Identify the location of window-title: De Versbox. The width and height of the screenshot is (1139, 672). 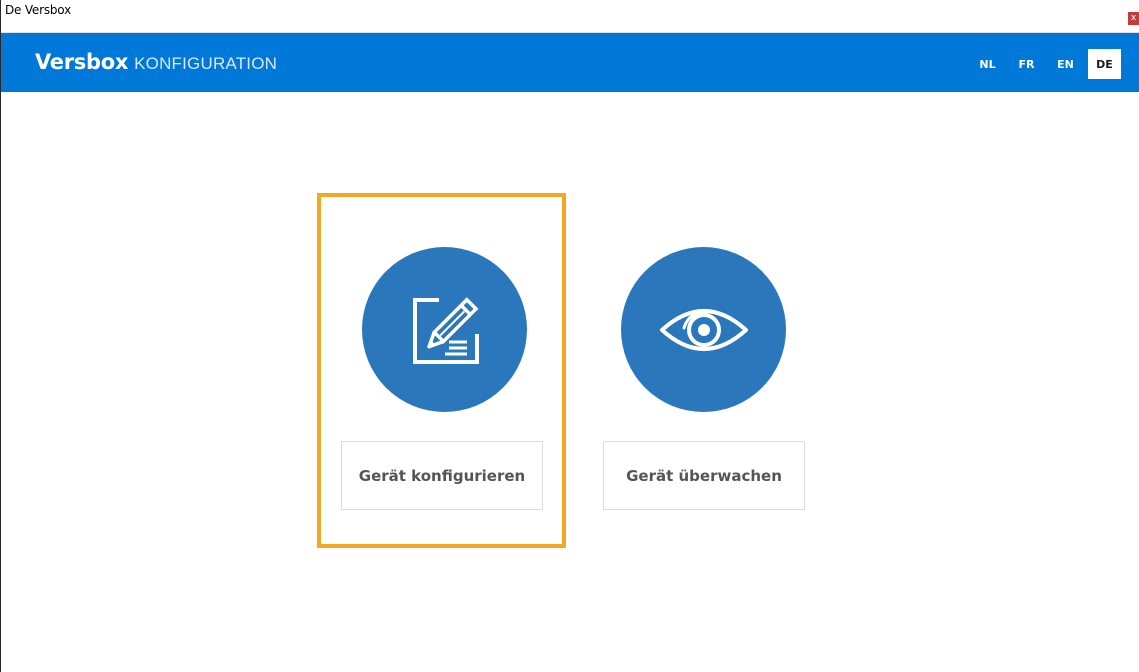
(38, 10).